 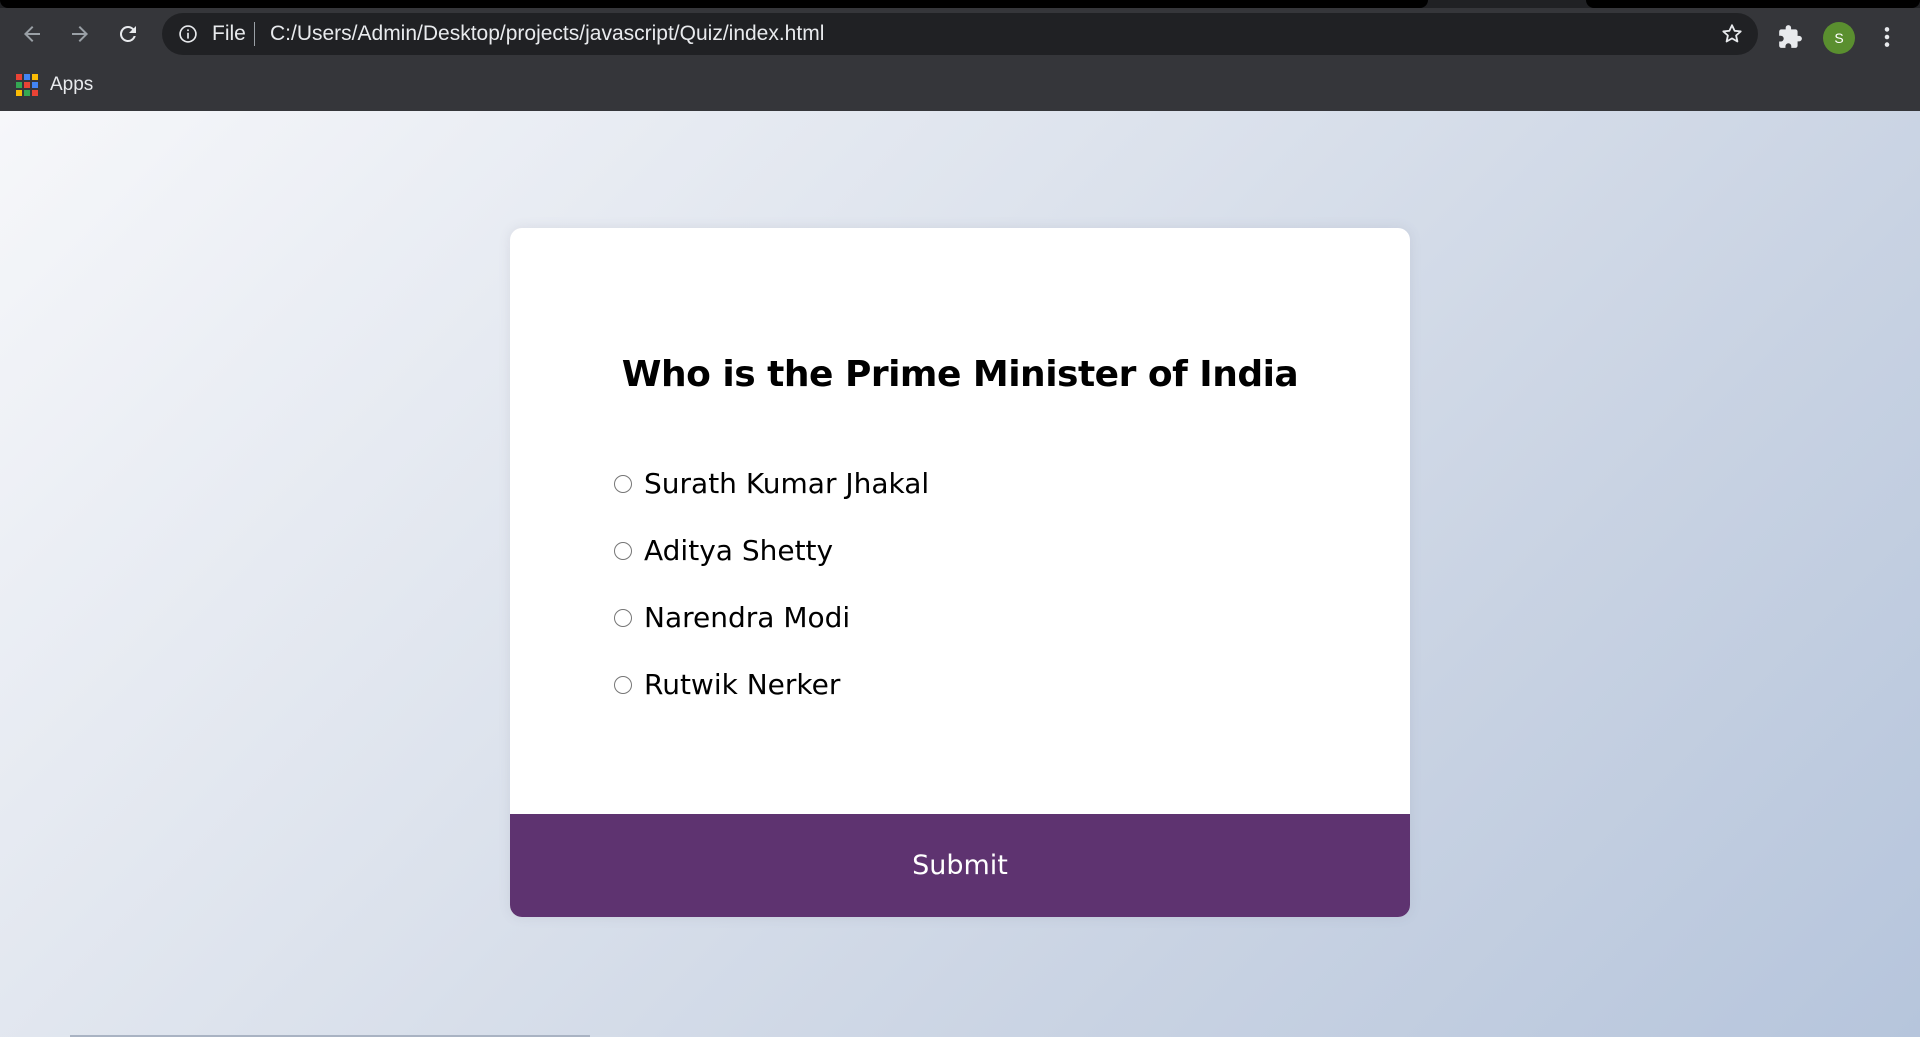 What do you see at coordinates (742, 684) in the screenshot?
I see `answer-label: Rutwik Nerker` at bounding box center [742, 684].